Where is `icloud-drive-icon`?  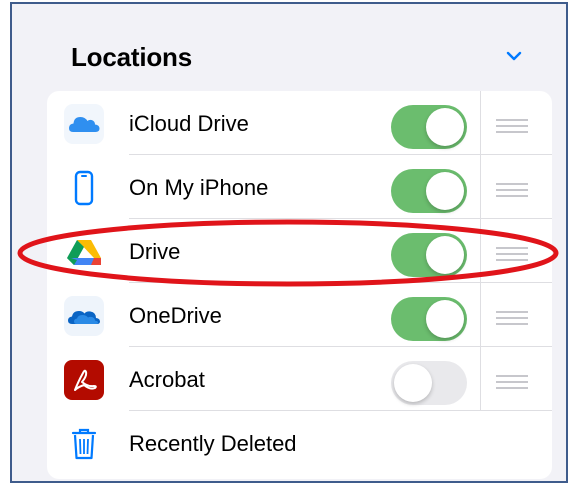 icloud-drive-icon is located at coordinates (84, 124).